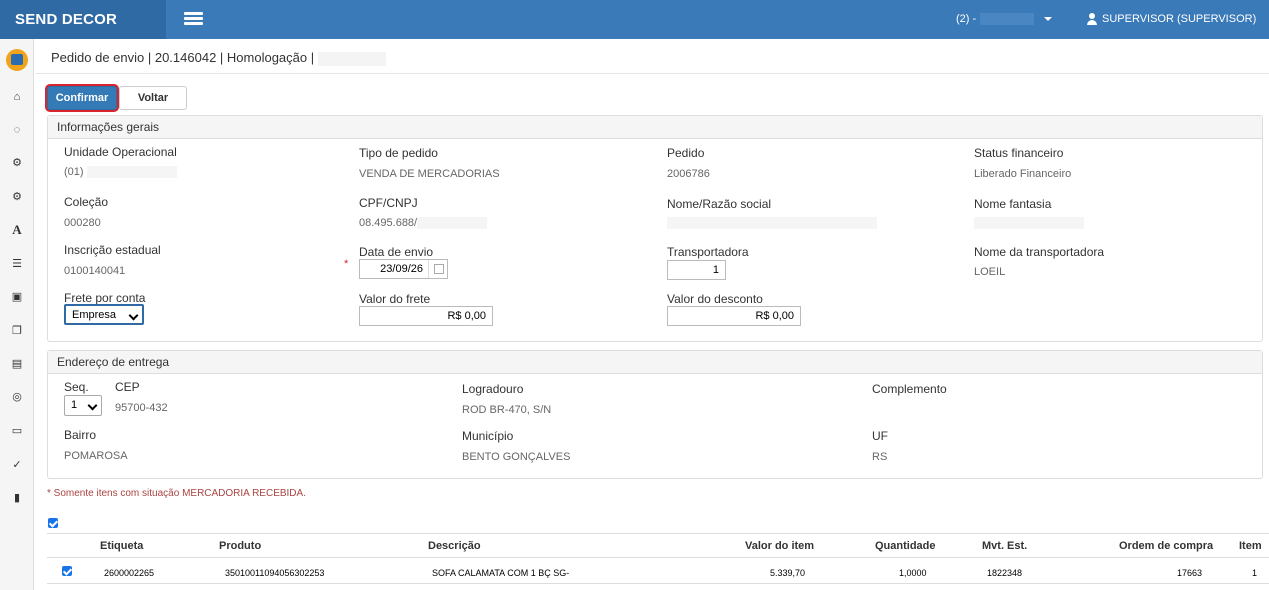 The width and height of the screenshot is (1269, 590). What do you see at coordinates (488, 436) in the screenshot?
I see `municipio-label: Município` at bounding box center [488, 436].